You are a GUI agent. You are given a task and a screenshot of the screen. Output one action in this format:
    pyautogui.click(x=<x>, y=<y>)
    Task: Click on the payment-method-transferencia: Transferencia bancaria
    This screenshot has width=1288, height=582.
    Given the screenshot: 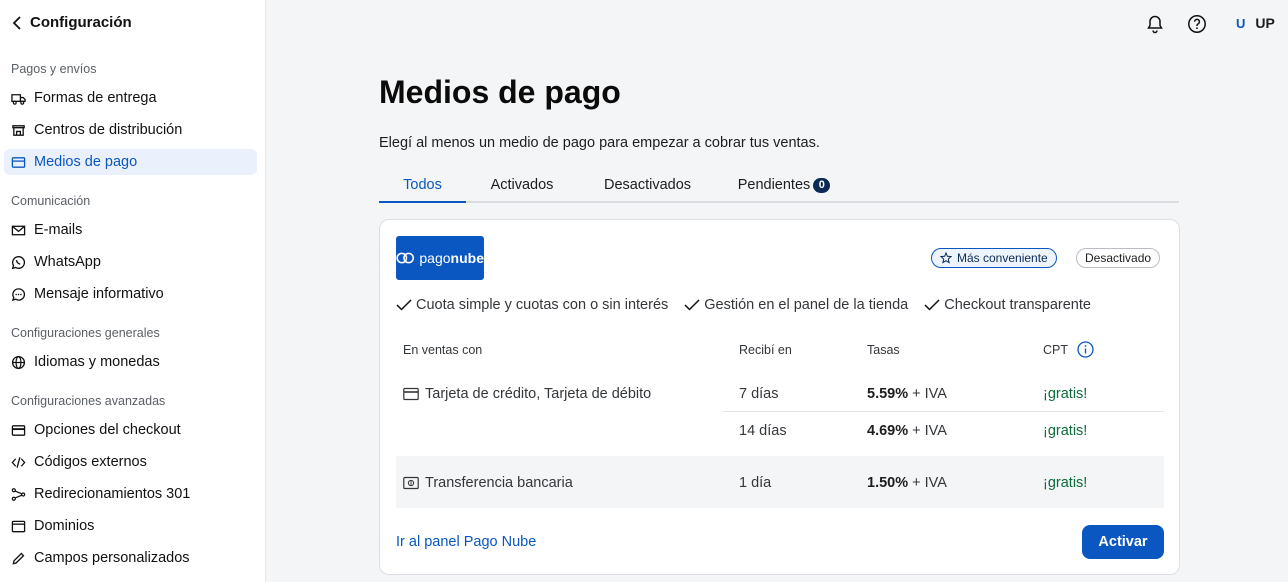 What is the action you would take?
    pyautogui.click(x=488, y=483)
    